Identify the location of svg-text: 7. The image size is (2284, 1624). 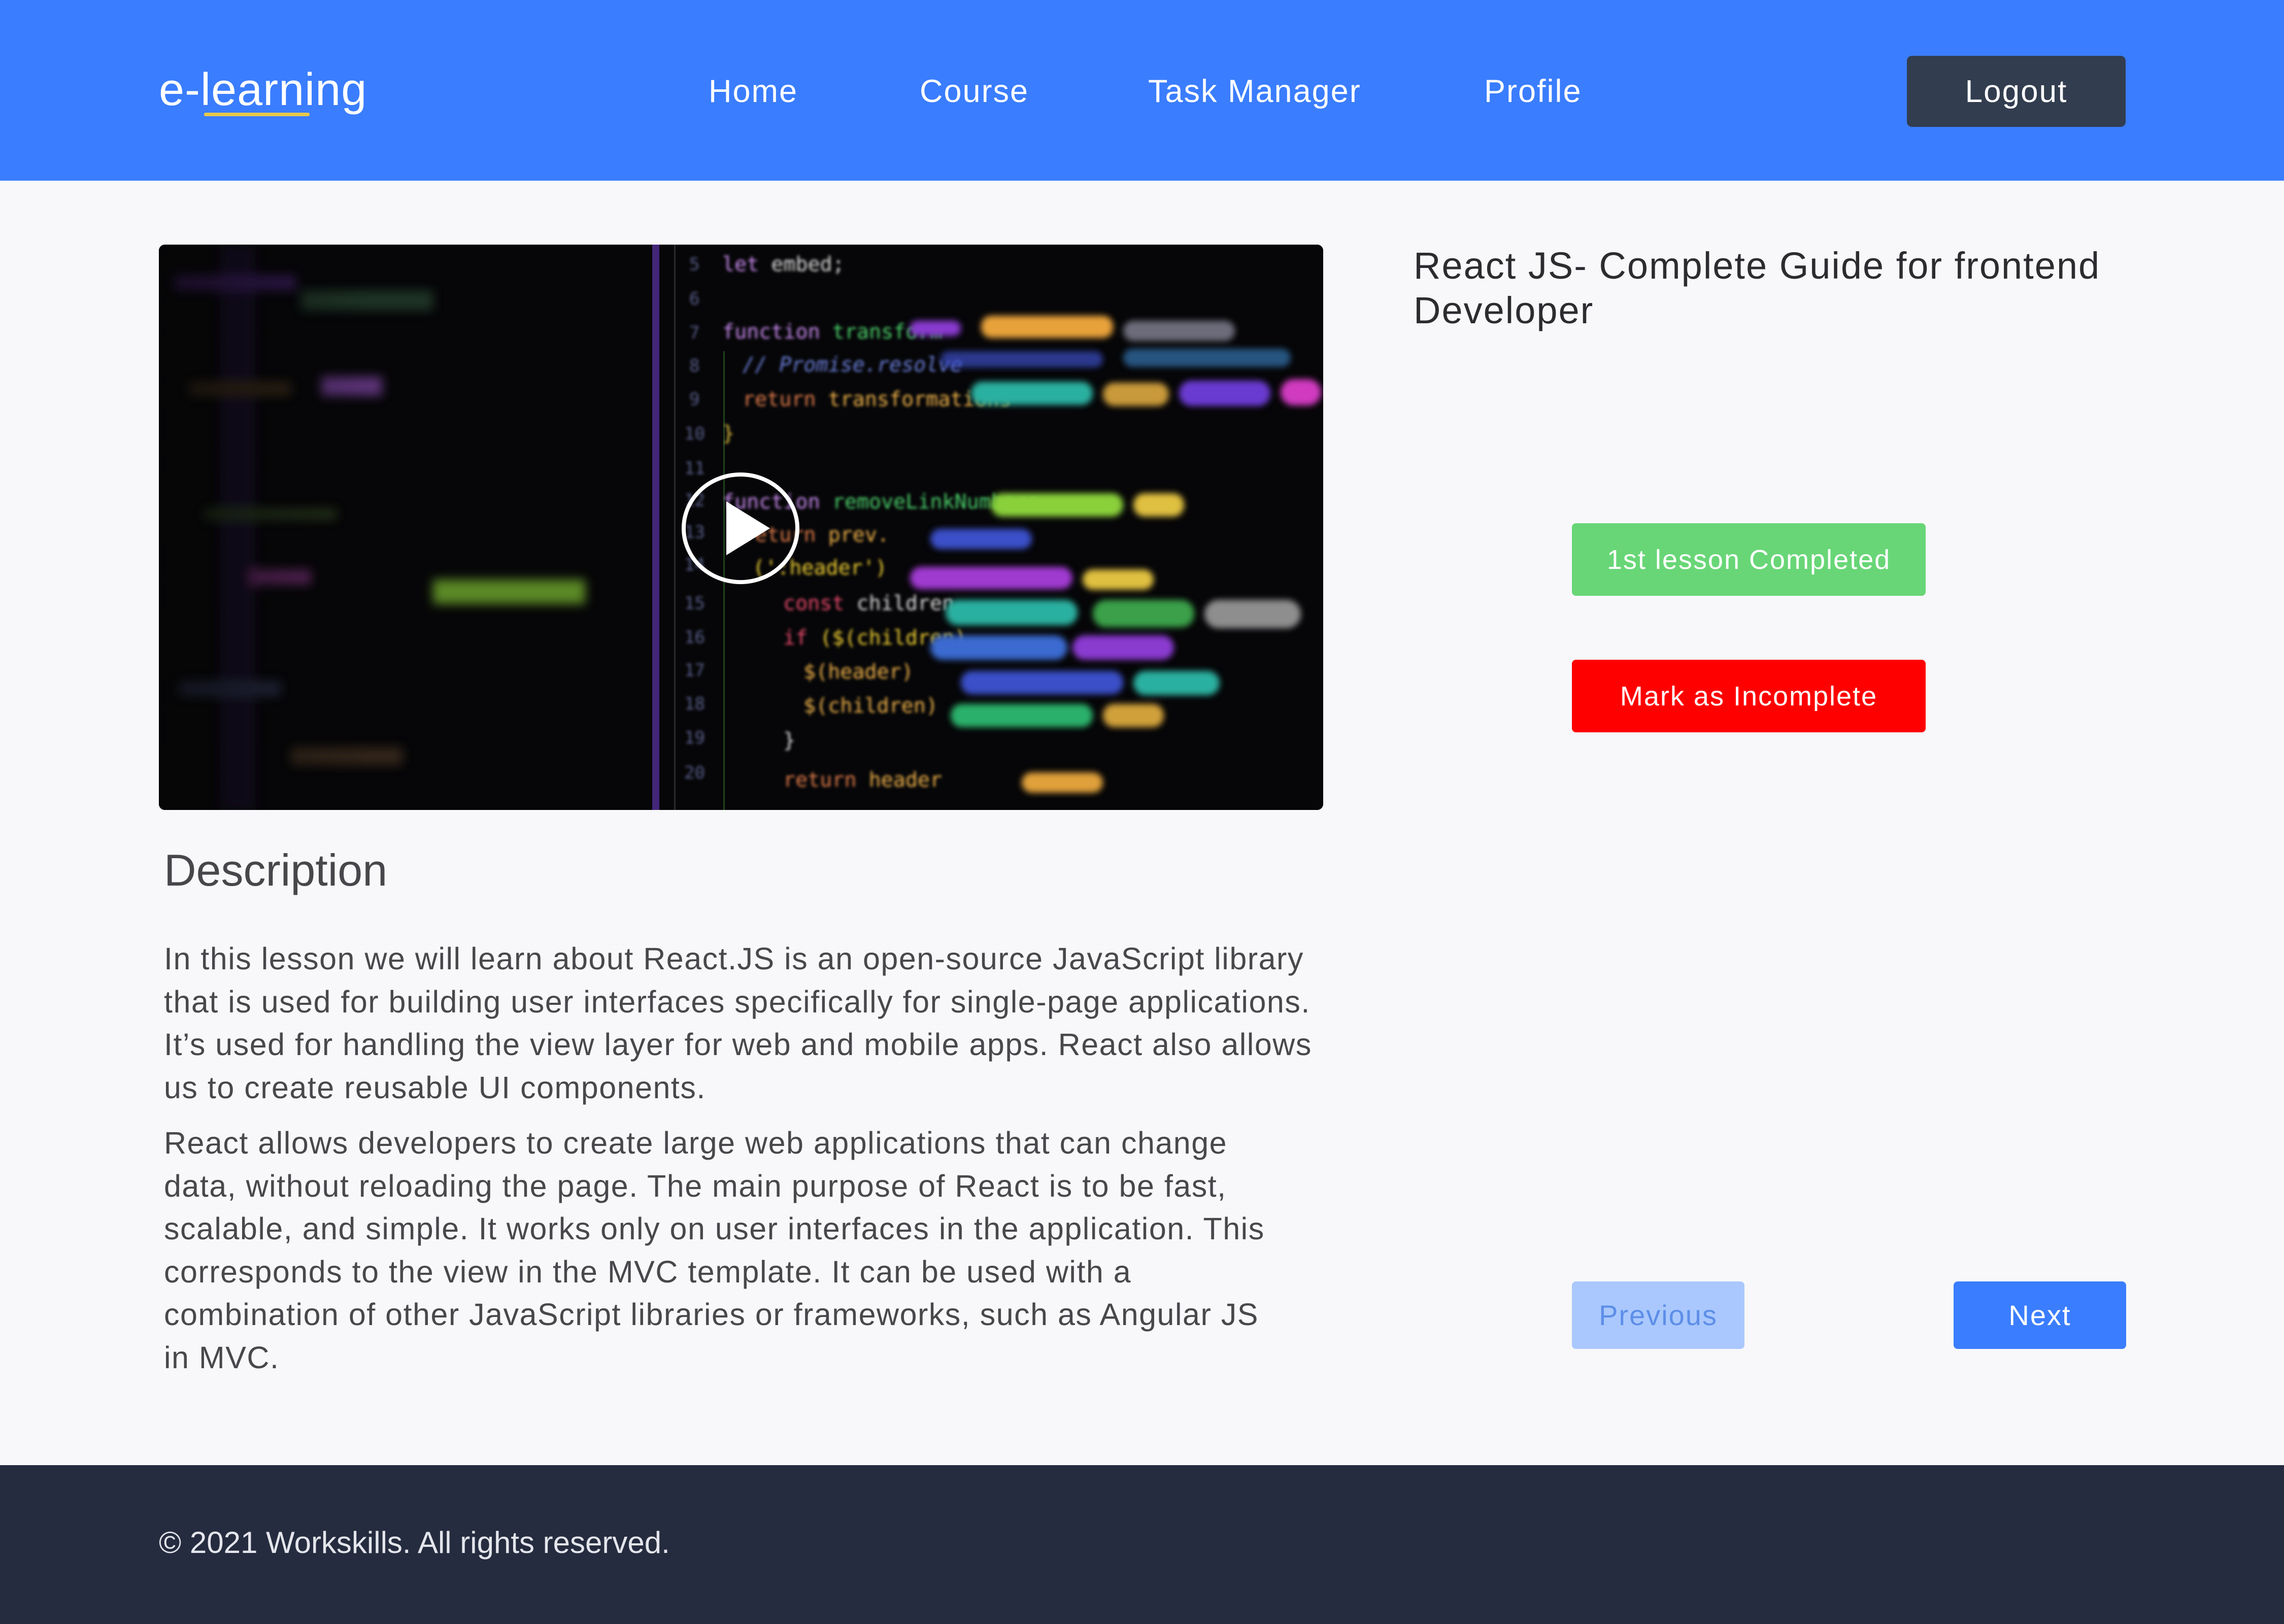
(694, 333).